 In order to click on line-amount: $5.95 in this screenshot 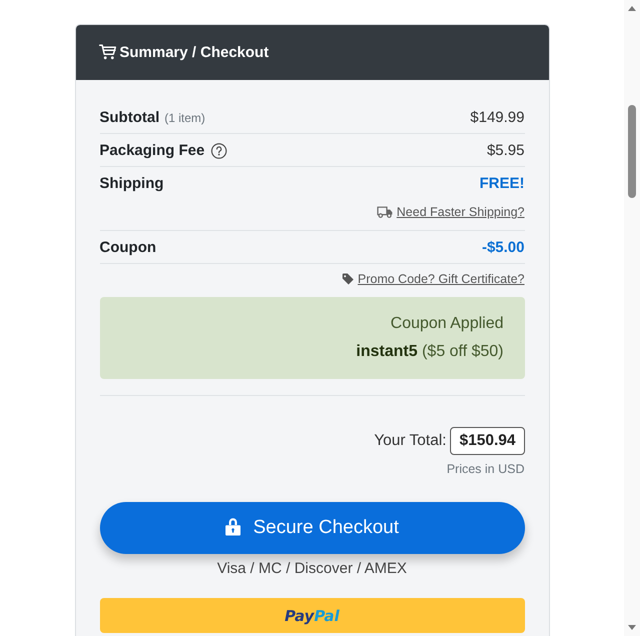, I will do `click(505, 151)`.